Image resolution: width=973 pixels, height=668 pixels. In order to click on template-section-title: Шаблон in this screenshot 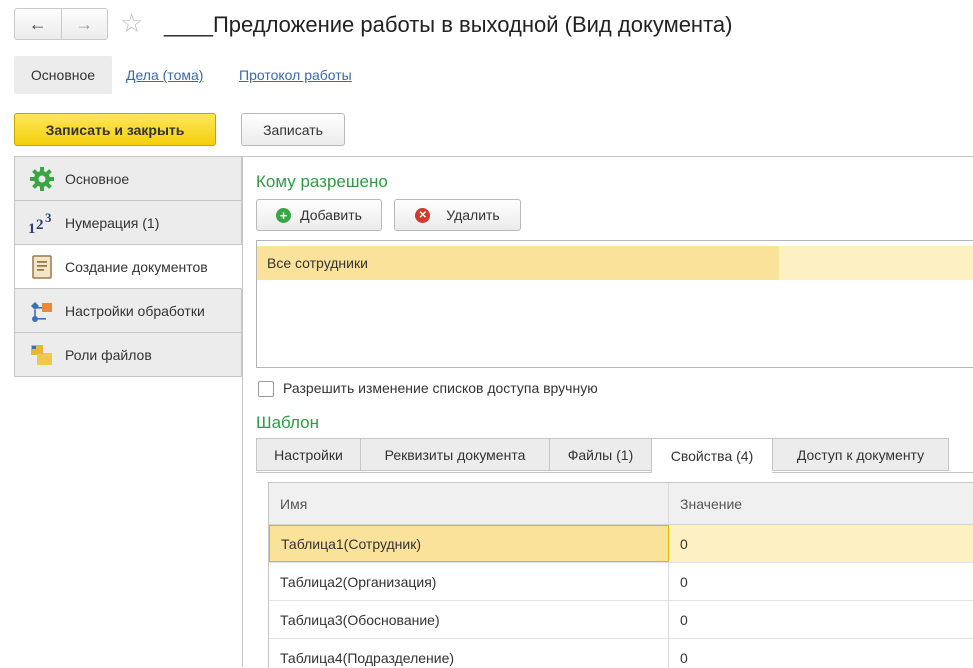, I will do `click(287, 422)`.